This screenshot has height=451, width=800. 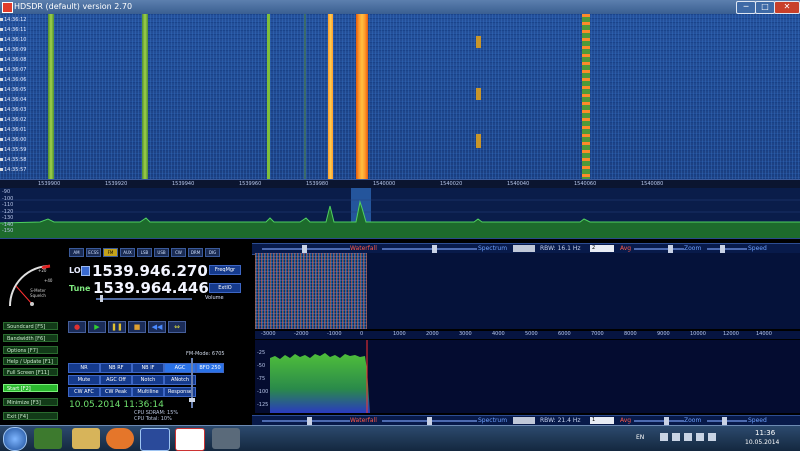 I want to click on transport-button: ⇔, so click(x=177, y=327).